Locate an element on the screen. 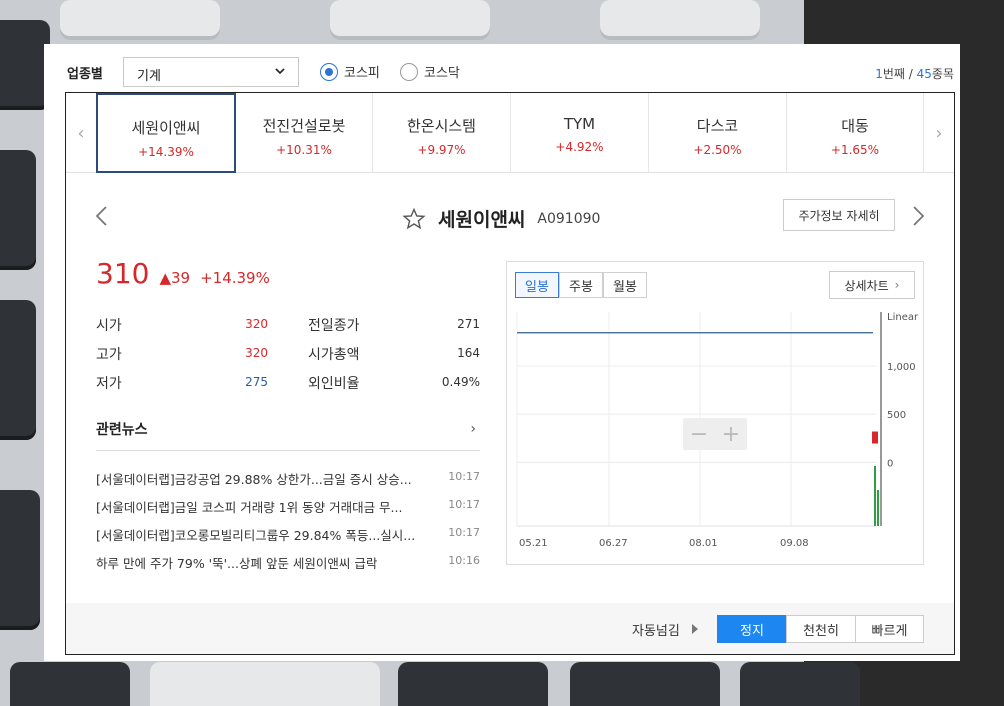 This screenshot has height=706, width=1004. stock-tab-2: 한온시스템 +9.97% is located at coordinates (442, 133).